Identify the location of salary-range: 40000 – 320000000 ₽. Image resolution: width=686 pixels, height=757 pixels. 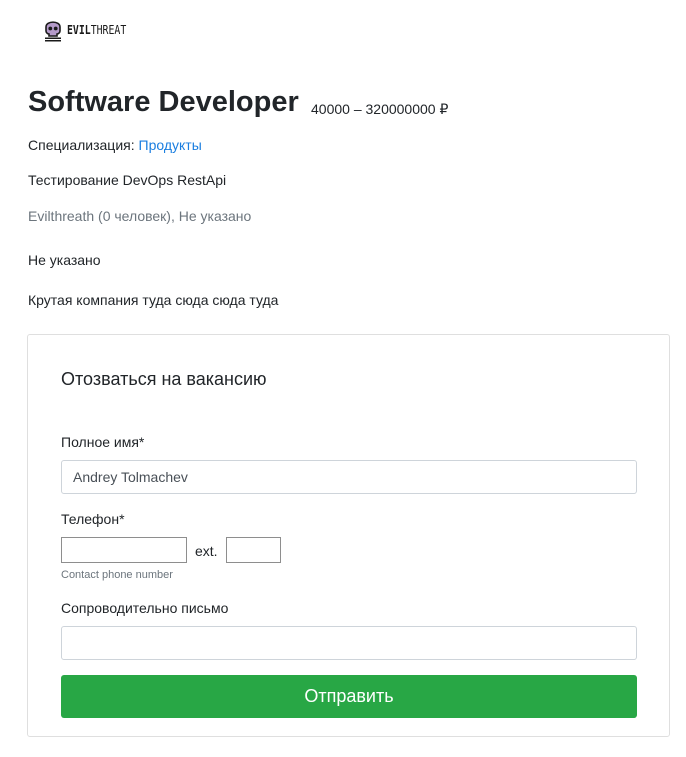
(380, 109).